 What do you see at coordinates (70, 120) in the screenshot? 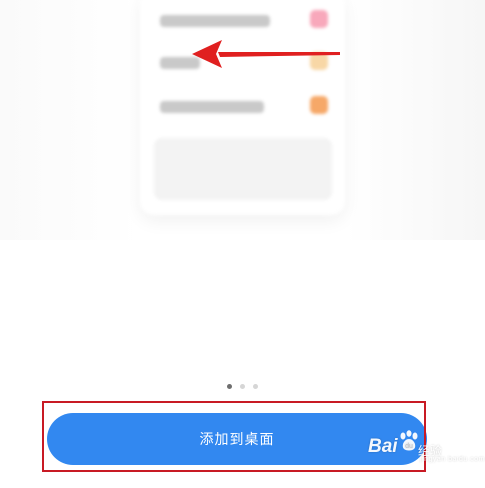
I see `background-left-fade` at bounding box center [70, 120].